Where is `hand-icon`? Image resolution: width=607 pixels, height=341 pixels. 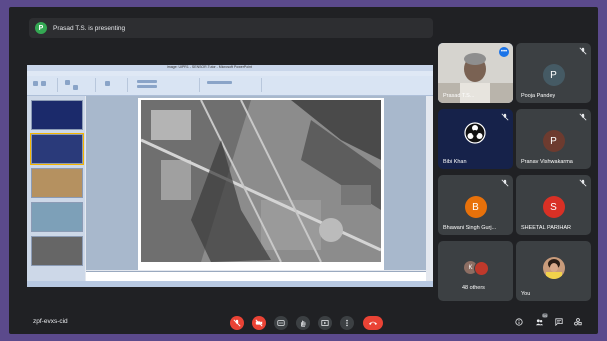
hand-icon is located at coordinates (303, 323).